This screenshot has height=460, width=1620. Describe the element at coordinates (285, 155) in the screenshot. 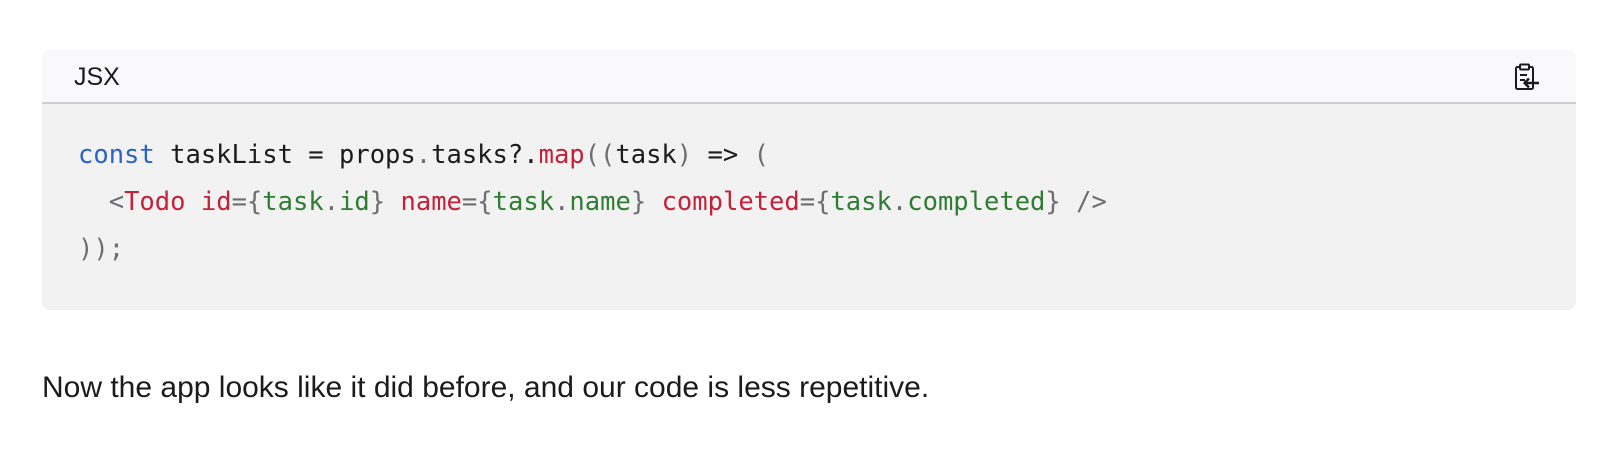

I see `code-token: taskList = props` at that location.